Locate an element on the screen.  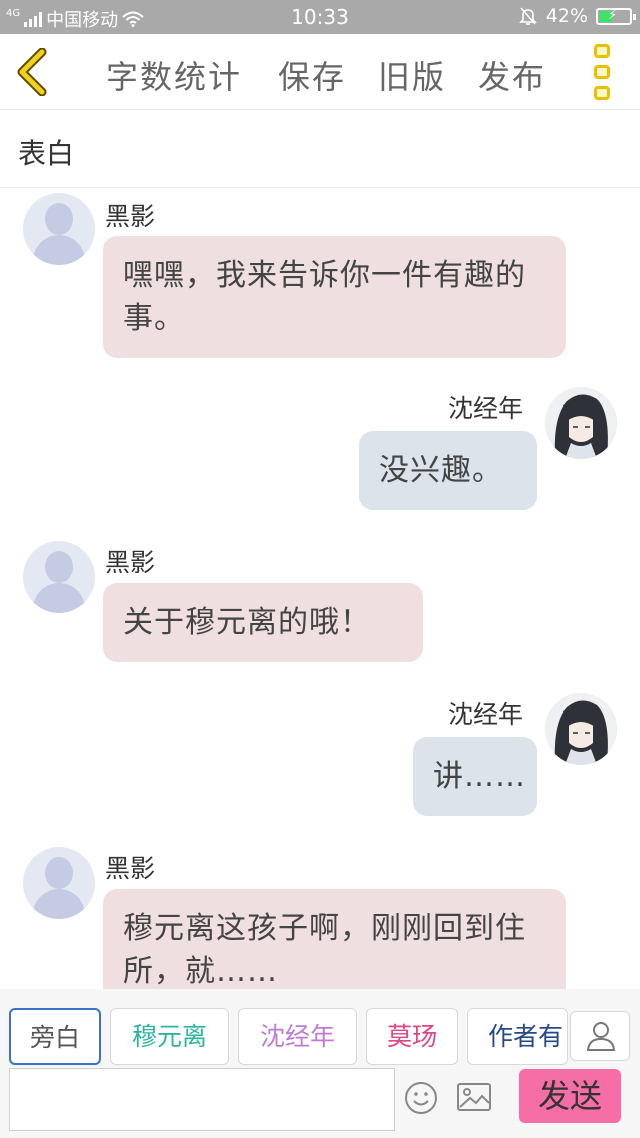
role-label: 穆元离 is located at coordinates (169, 1036).